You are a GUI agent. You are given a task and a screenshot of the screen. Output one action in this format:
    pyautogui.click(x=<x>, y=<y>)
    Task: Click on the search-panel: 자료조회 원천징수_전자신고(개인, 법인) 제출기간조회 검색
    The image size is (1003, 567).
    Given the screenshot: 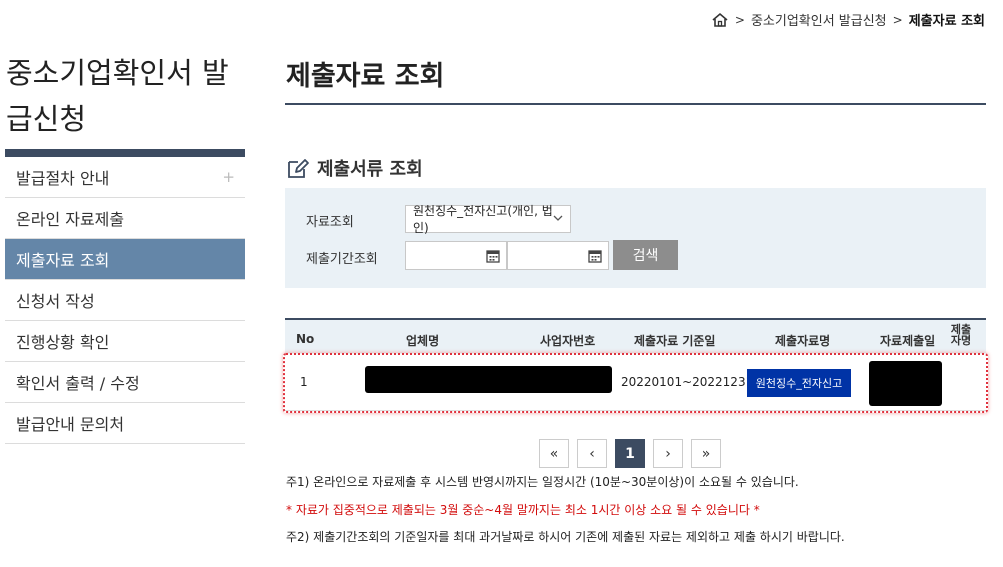 What is the action you would take?
    pyautogui.click(x=635, y=238)
    